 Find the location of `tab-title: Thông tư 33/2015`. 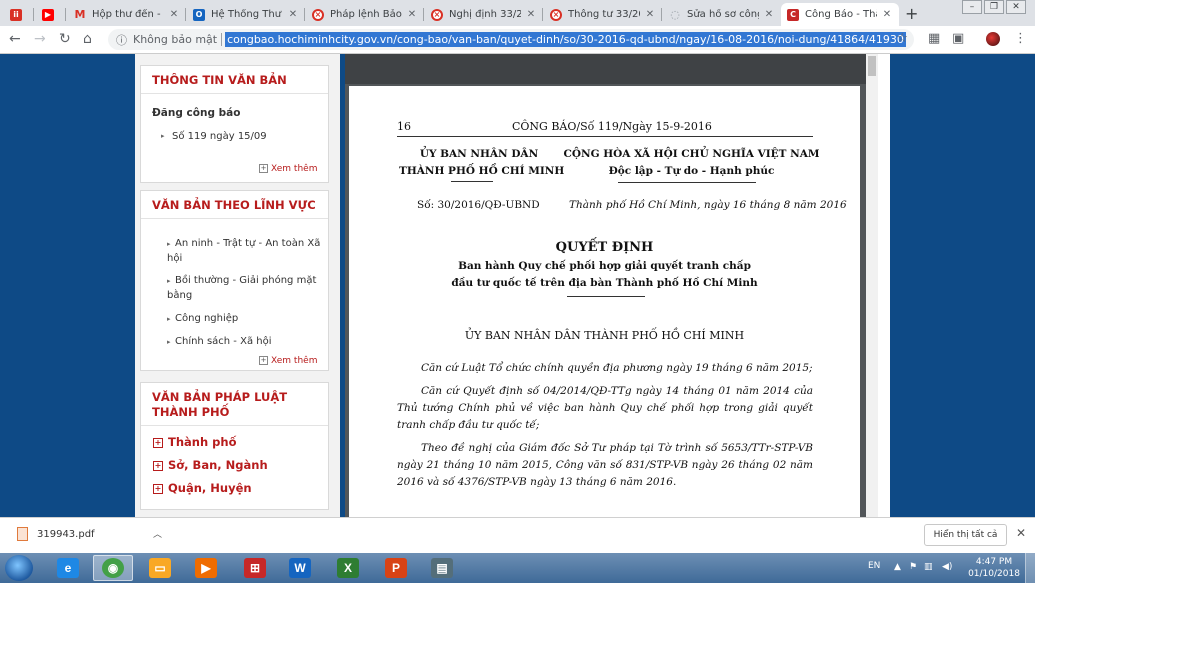

tab-title: Thông tư 33/2015 is located at coordinates (604, 14).